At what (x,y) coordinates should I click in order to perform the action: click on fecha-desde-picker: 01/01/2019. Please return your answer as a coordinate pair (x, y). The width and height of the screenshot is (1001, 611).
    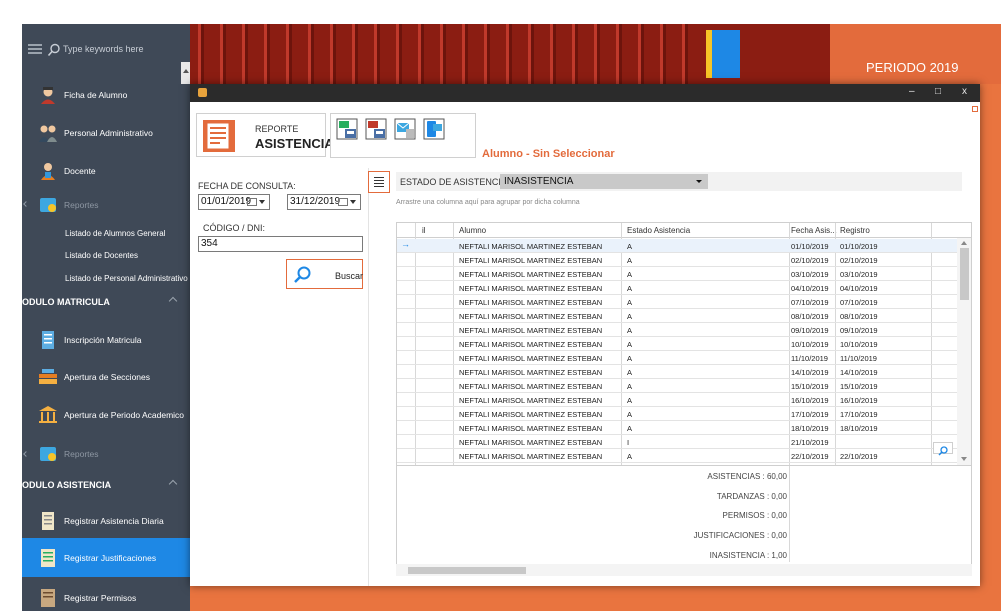
    Looking at the image, I should click on (234, 202).